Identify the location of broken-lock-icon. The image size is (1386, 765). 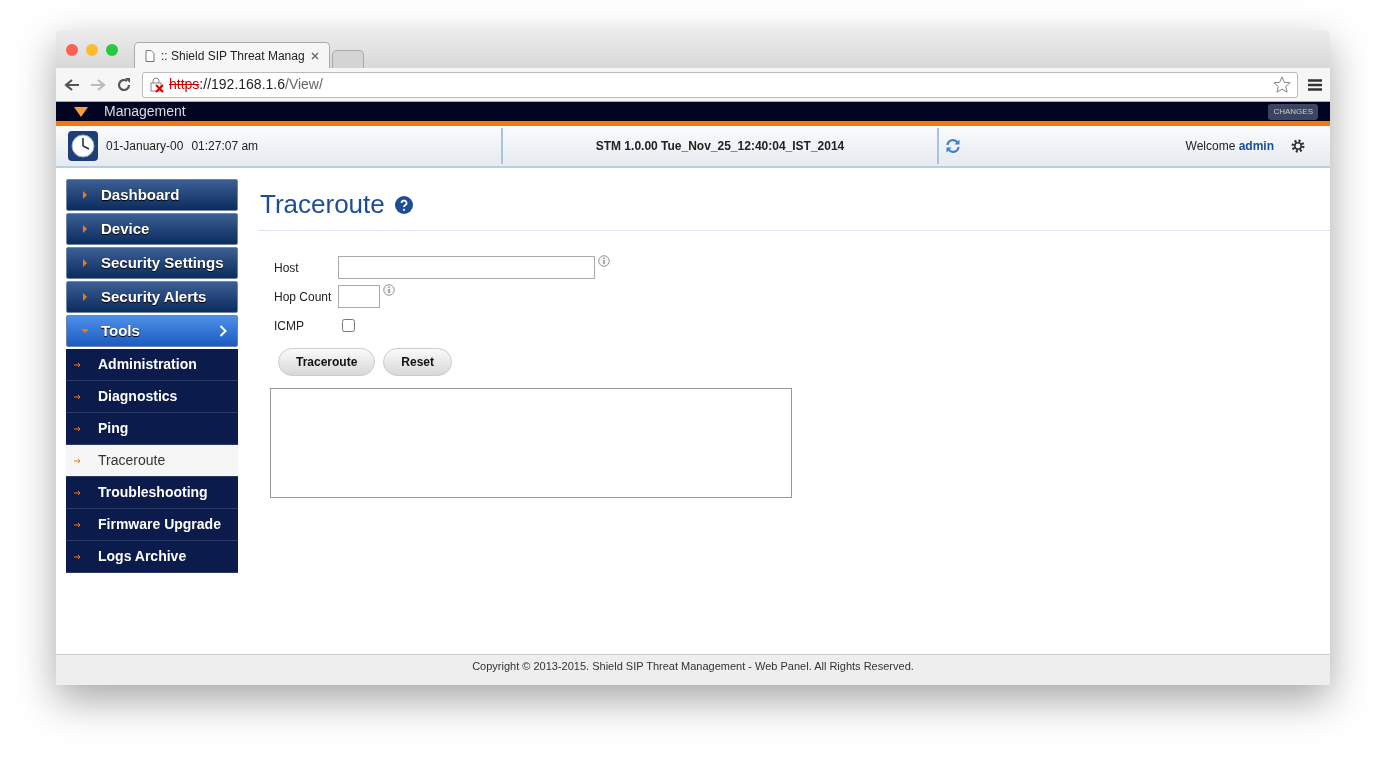
(157, 84).